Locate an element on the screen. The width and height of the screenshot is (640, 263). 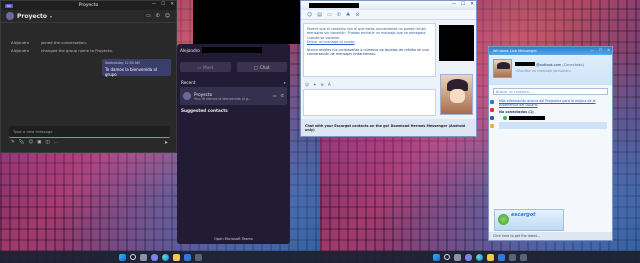
emoticon-icon: ☺ is located at coordinates (307, 84).